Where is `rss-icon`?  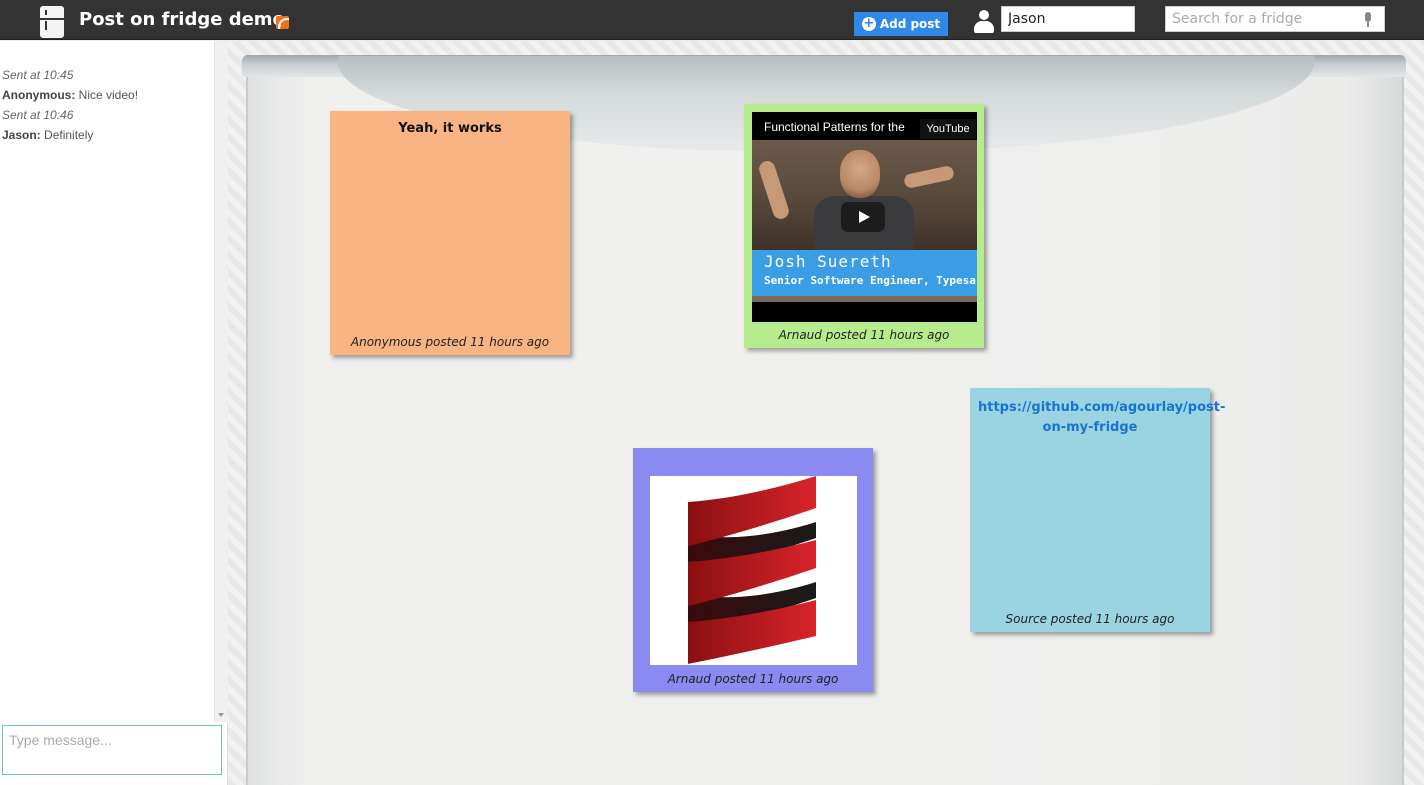
rss-icon is located at coordinates (282, 22).